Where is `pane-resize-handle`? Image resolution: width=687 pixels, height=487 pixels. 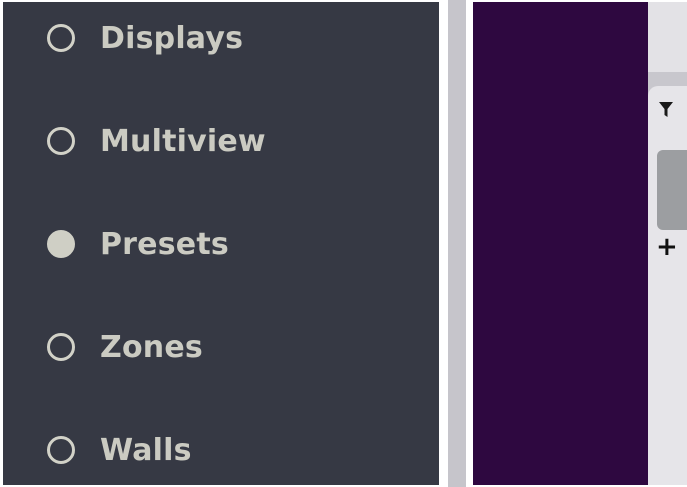 pane-resize-handle is located at coordinates (457, 243).